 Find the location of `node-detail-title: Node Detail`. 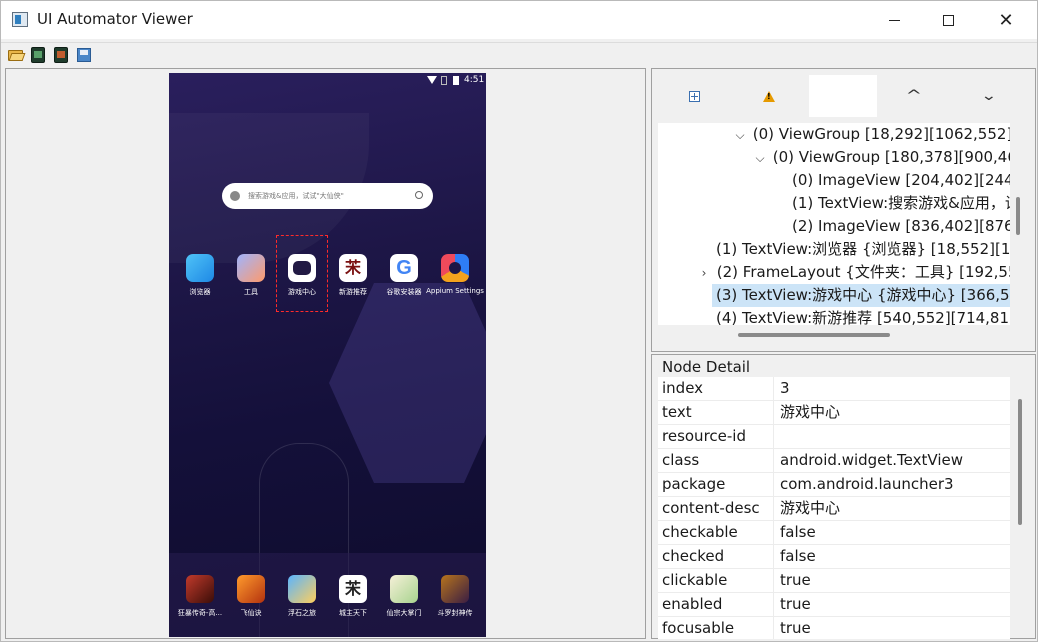

node-detail-title: Node Detail is located at coordinates (706, 367).